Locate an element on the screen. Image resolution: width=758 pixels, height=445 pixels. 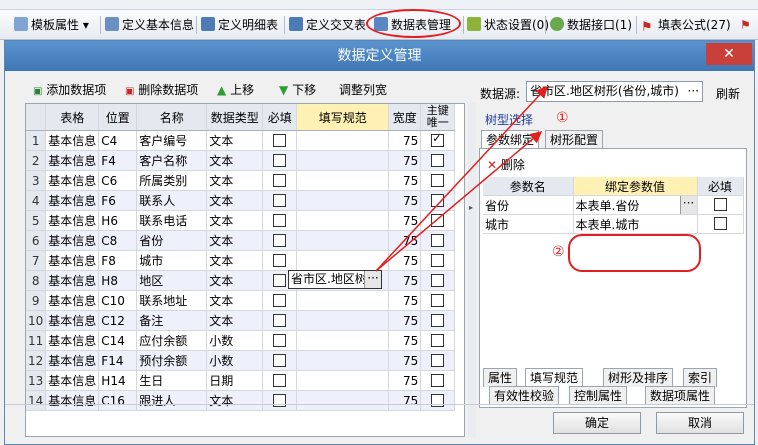
table-row: 3 基本信息 C6 所属类别 文本 75 is located at coordinates (241, 180).